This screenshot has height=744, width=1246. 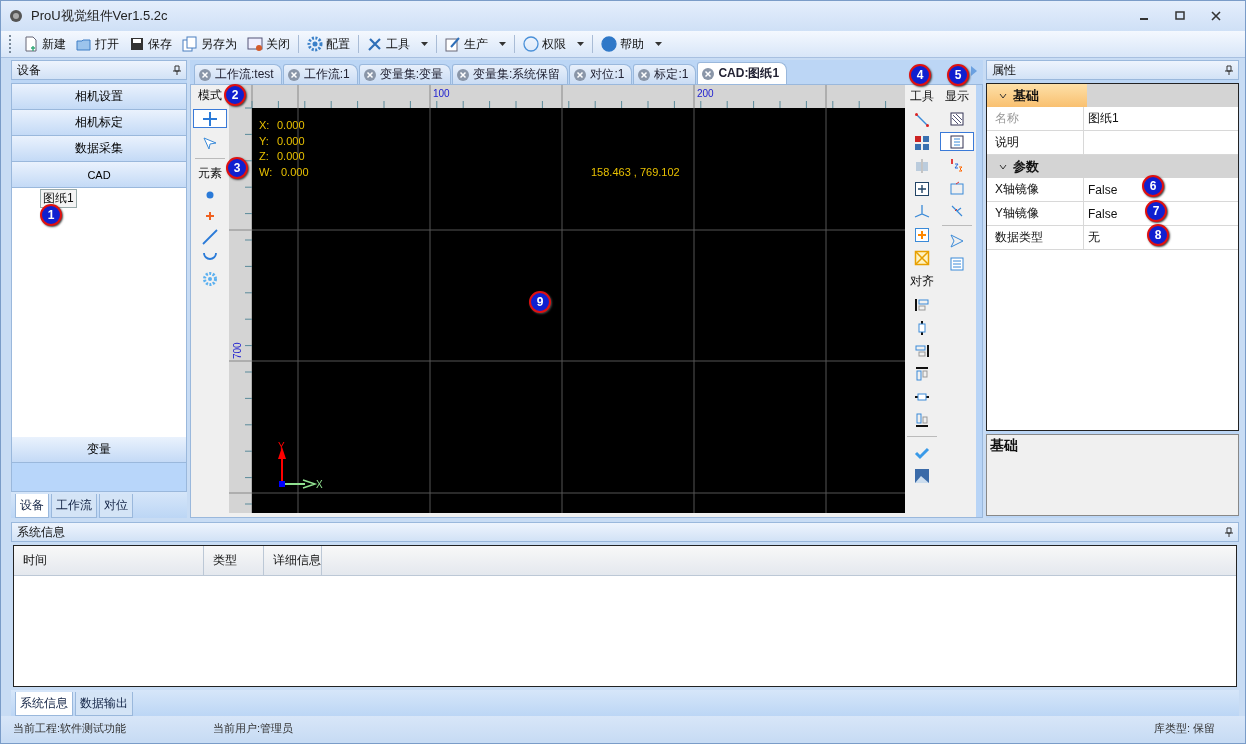 What do you see at coordinates (58, 198) in the screenshot?
I see `tree-item: 图纸1` at bounding box center [58, 198].